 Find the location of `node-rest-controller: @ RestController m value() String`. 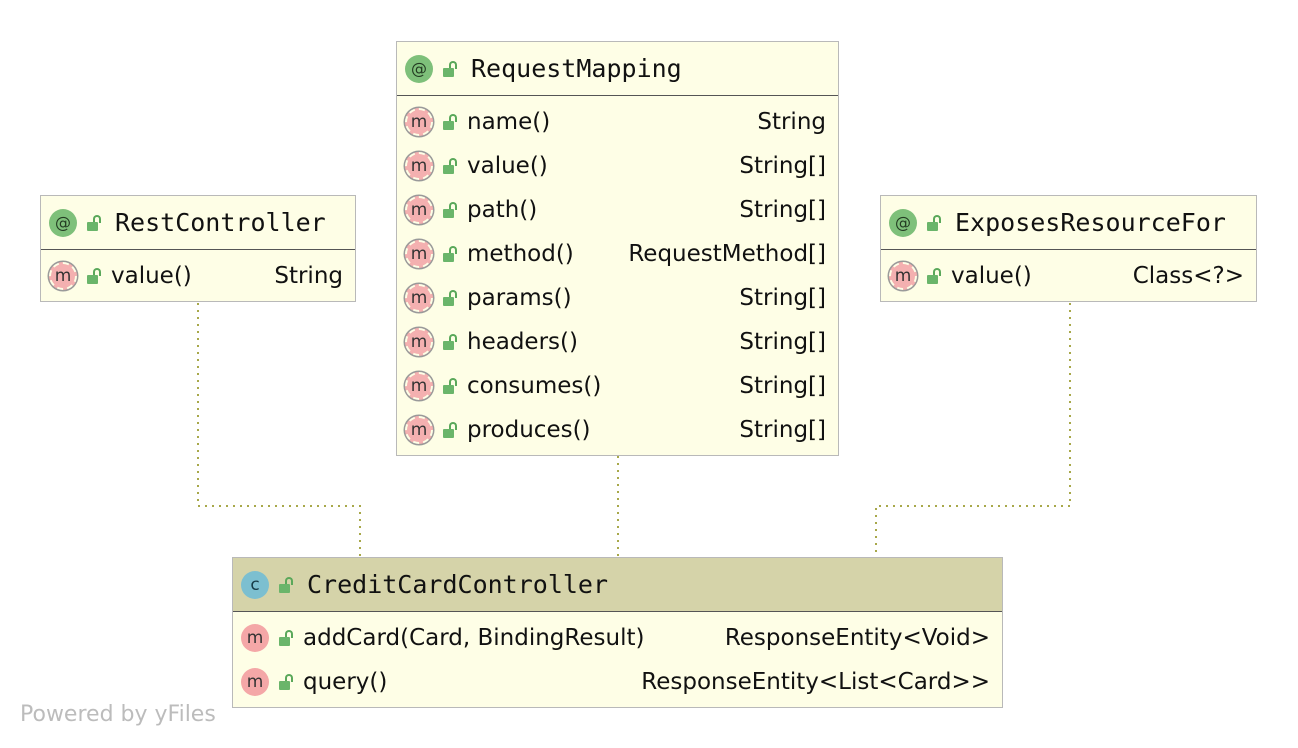

node-rest-controller: @ RestController m value() String is located at coordinates (198, 248).